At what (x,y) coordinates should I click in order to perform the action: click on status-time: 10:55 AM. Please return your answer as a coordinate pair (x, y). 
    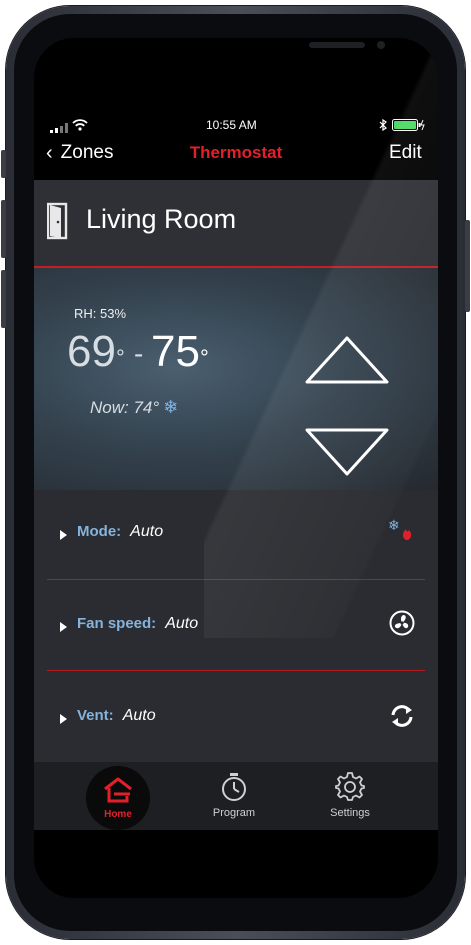
    Looking at the image, I should click on (231, 125).